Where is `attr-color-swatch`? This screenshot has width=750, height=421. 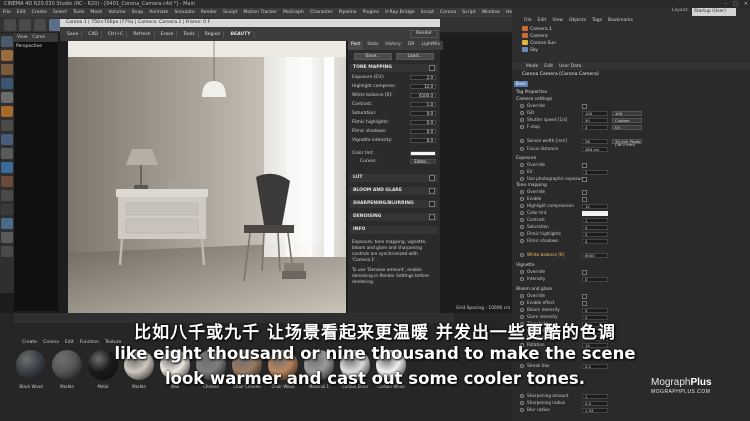 attr-color-swatch is located at coordinates (595, 213).